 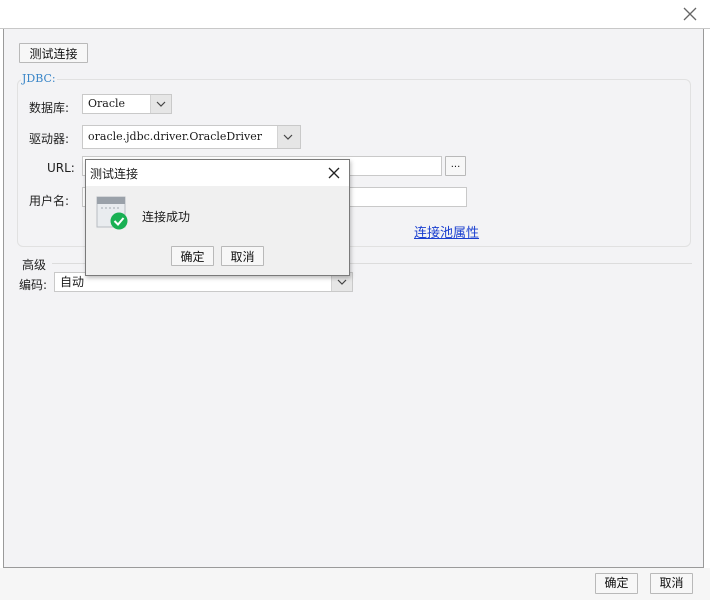 I want to click on driver-select: oracle.jdbc.driver.OracleDriver, so click(x=191, y=137).